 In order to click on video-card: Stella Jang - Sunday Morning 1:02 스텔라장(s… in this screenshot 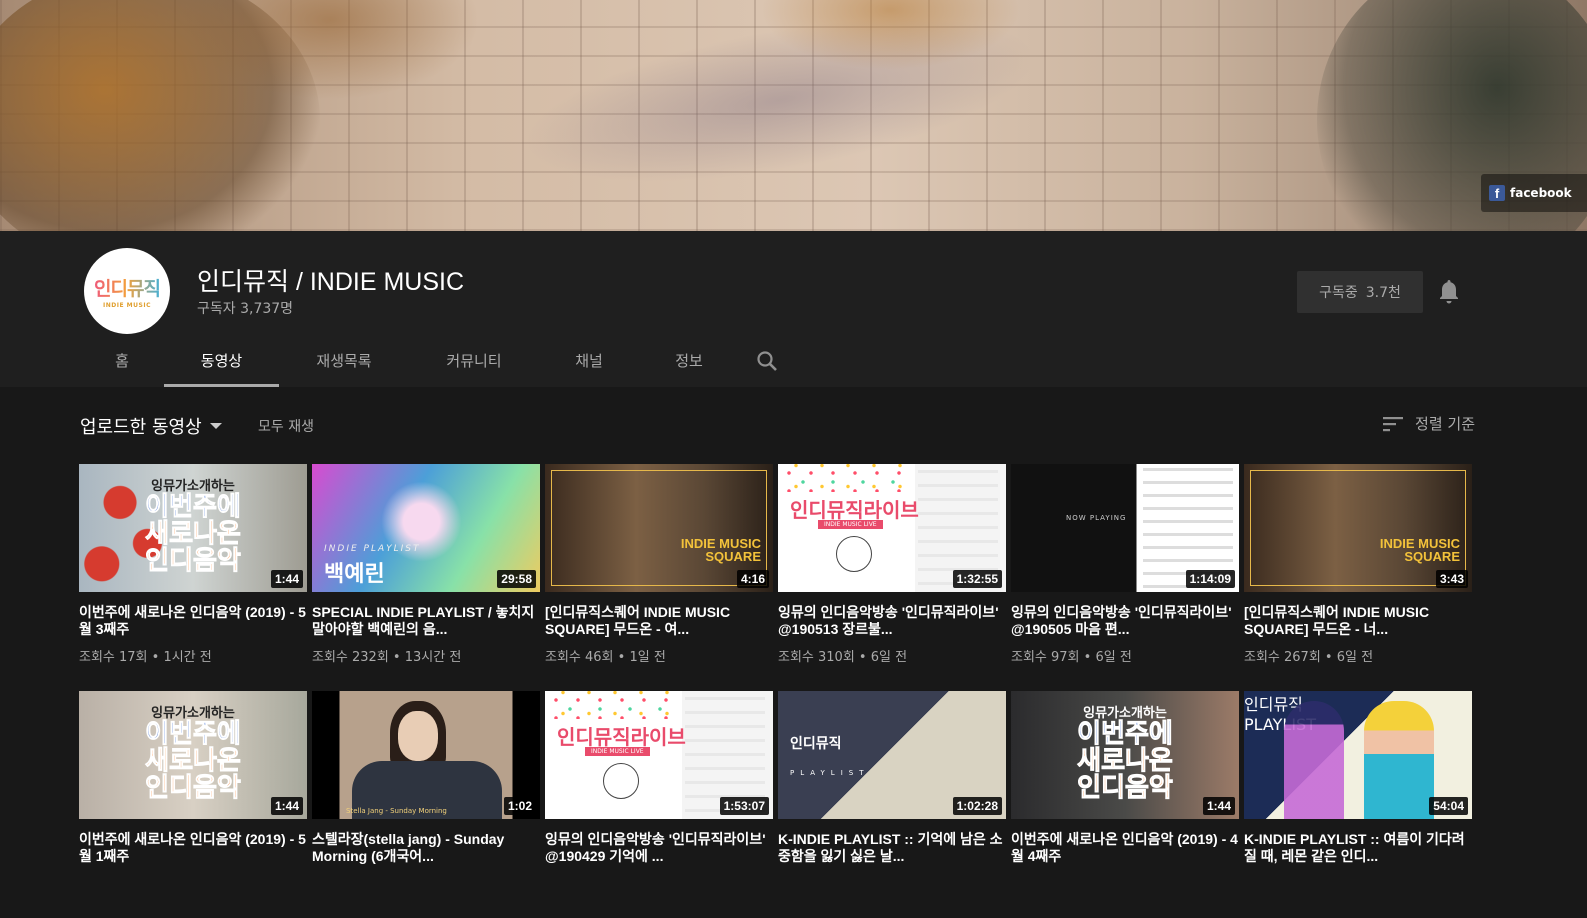, I will do `click(426, 804)`.